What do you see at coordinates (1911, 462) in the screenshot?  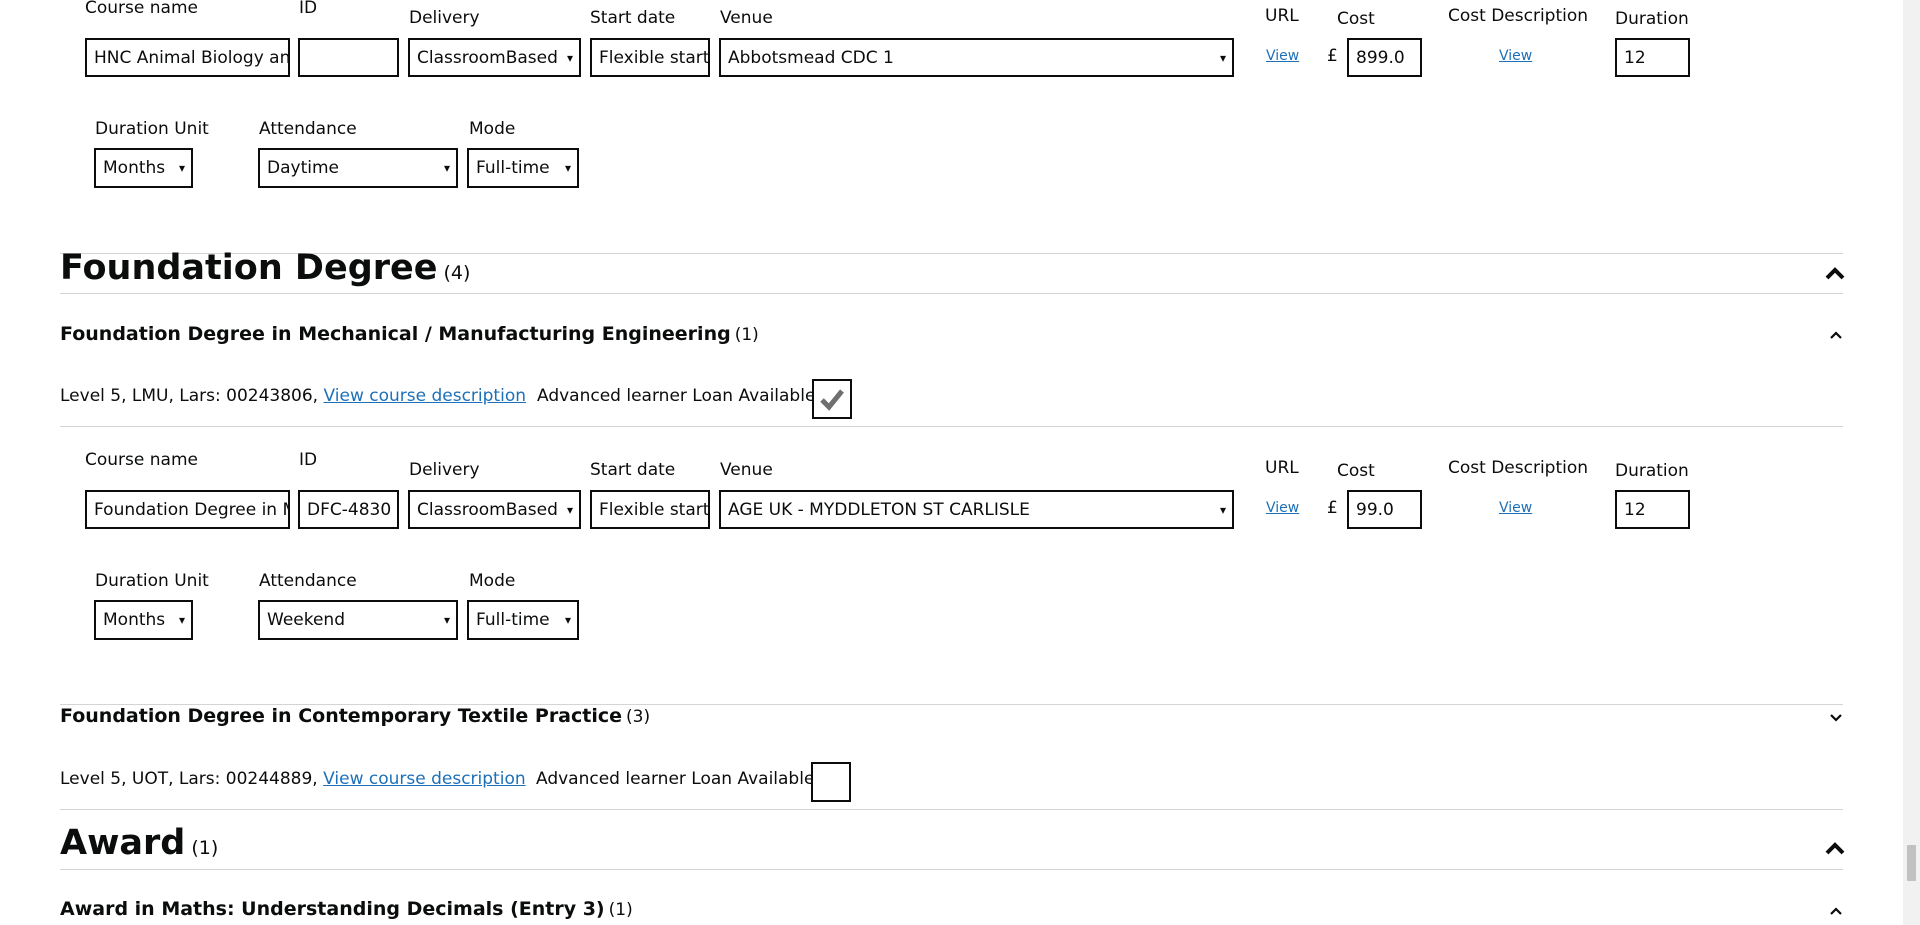 I see `vertical-scrollbar` at bounding box center [1911, 462].